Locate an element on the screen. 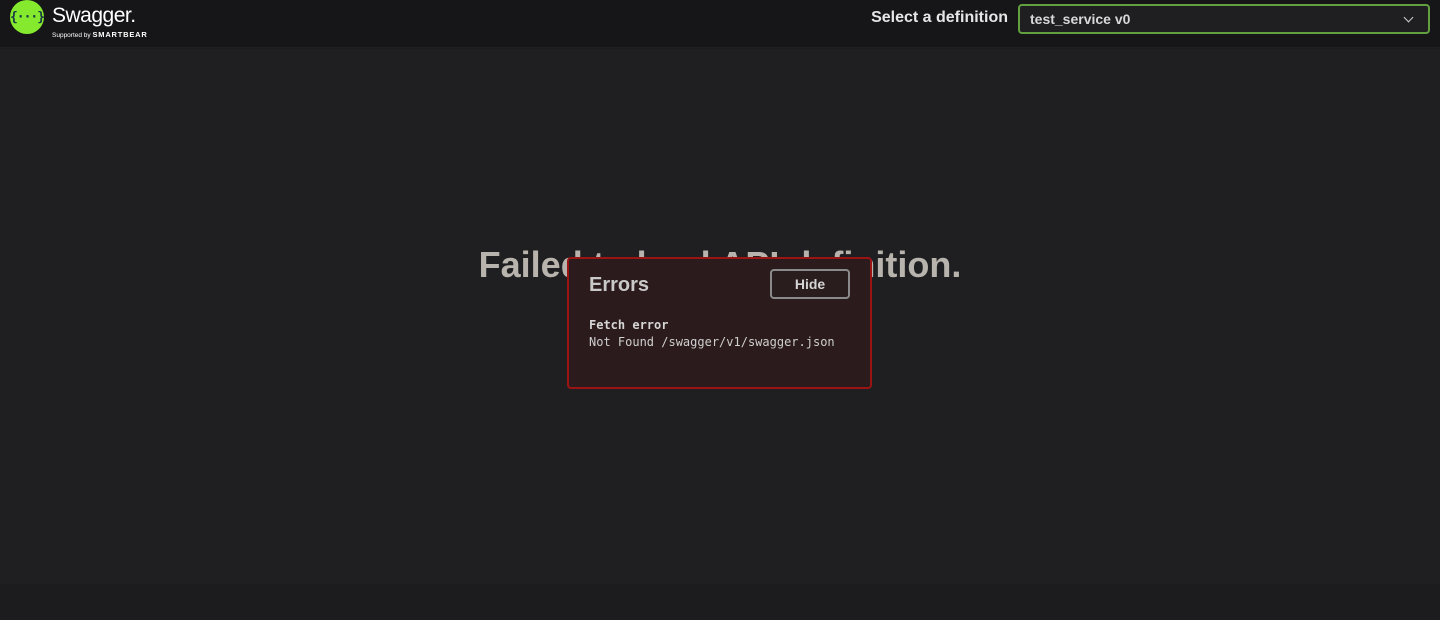  hide-button: Hide is located at coordinates (810, 284).